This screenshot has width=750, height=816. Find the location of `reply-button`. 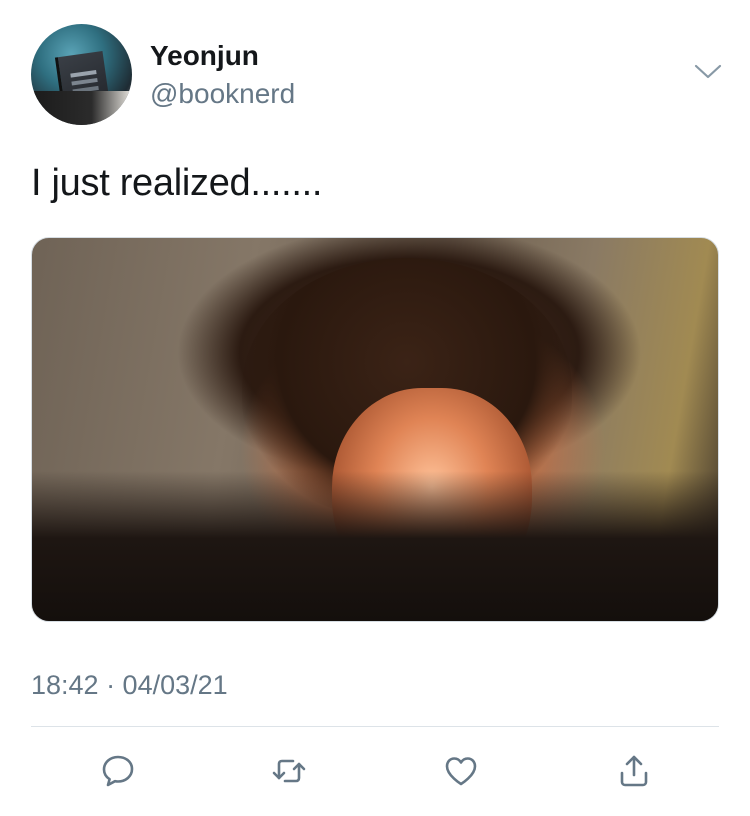

reply-button is located at coordinates (118, 771).